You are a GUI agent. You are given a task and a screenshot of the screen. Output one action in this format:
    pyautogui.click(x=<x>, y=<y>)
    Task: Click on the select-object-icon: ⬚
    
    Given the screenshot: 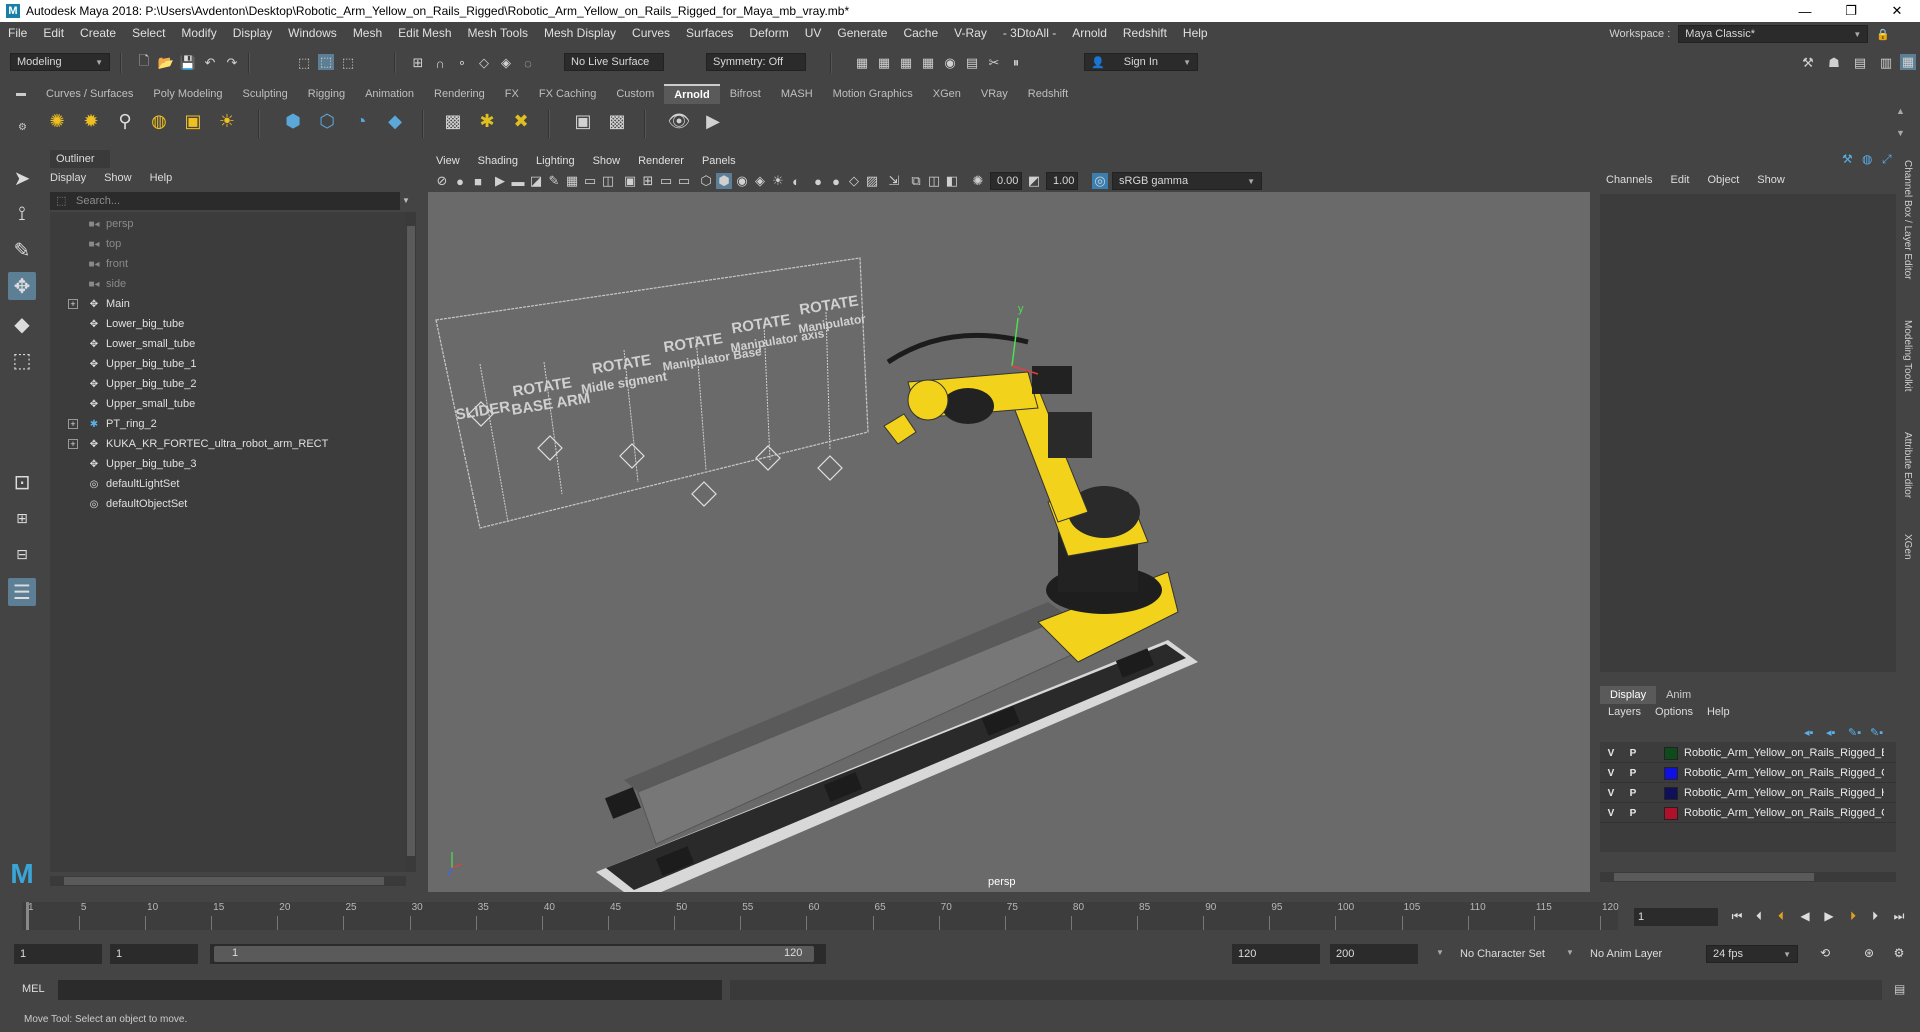 What is the action you would take?
    pyautogui.click(x=326, y=62)
    